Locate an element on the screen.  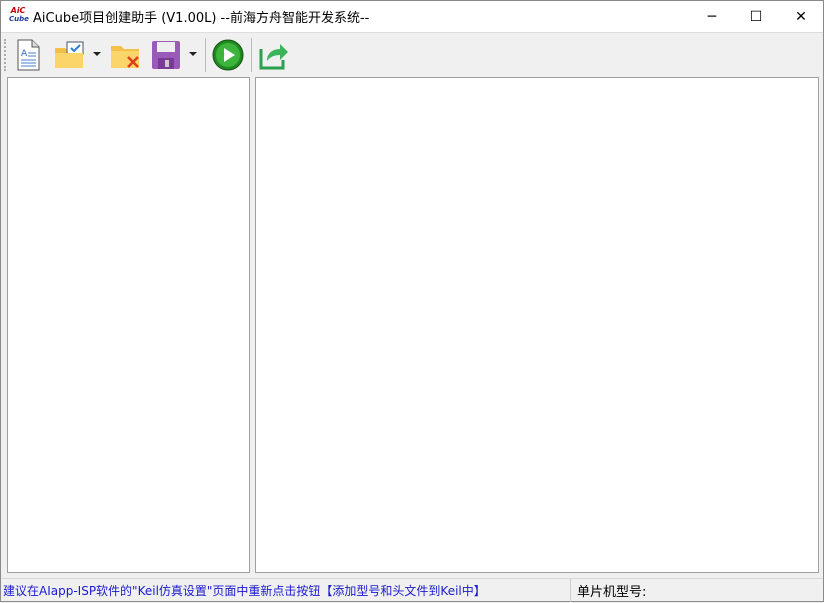
close-project-icon is located at coordinates (125, 57).